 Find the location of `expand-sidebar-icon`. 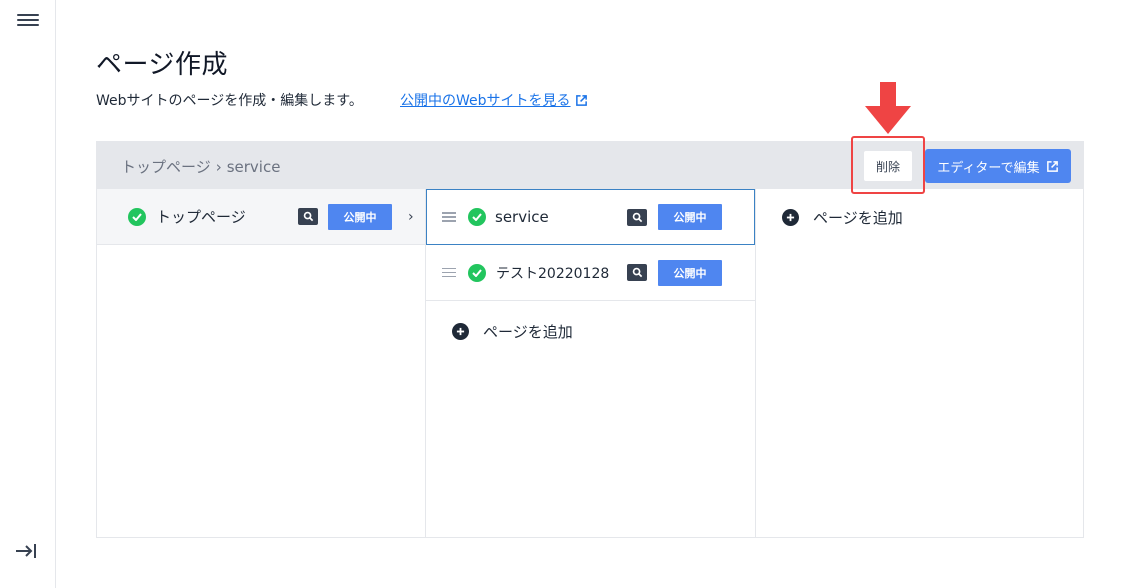

expand-sidebar-icon is located at coordinates (27, 552).